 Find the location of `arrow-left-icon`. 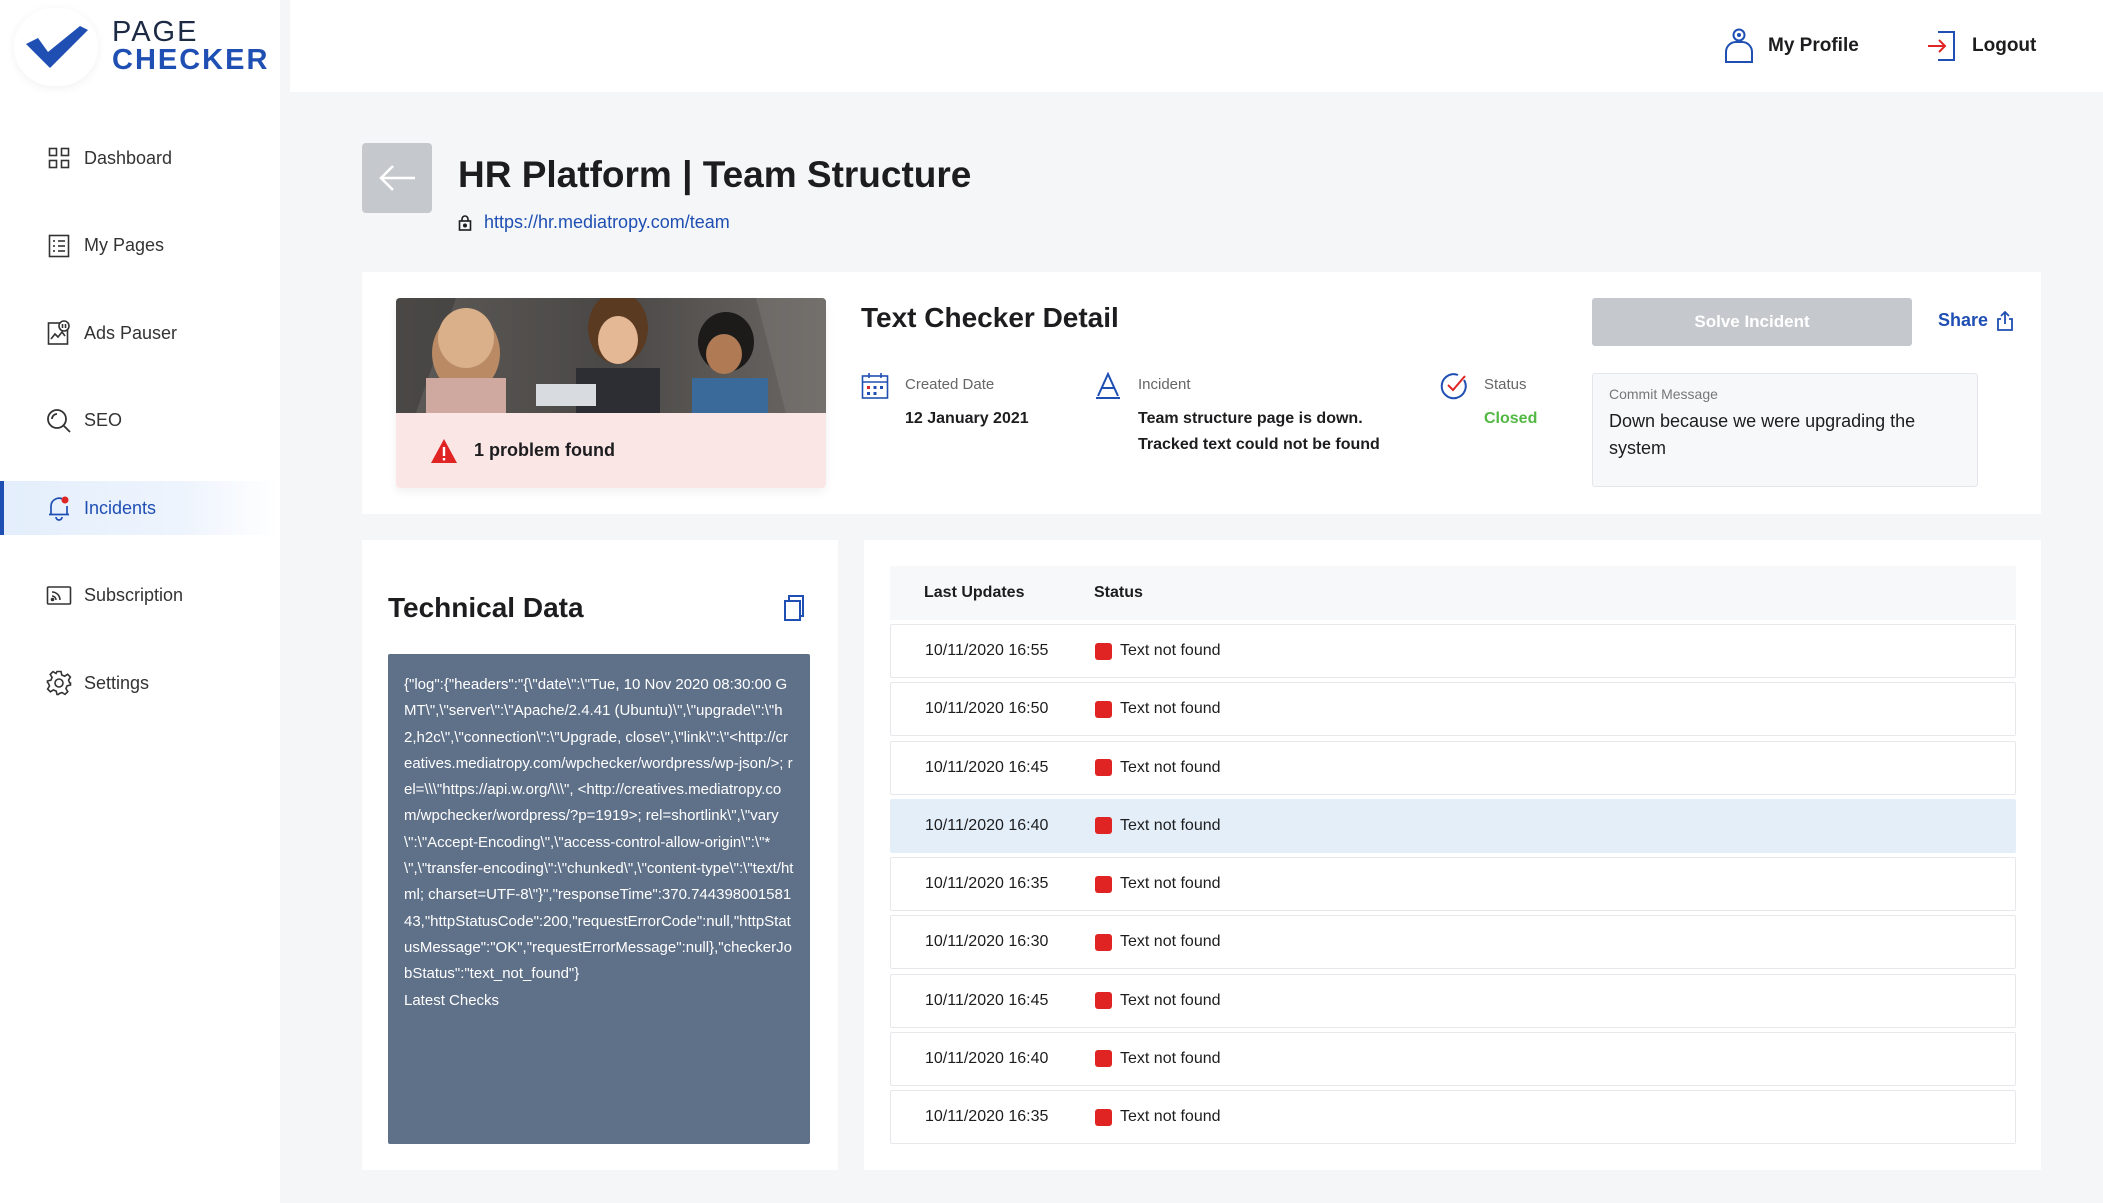

arrow-left-icon is located at coordinates (397, 178).